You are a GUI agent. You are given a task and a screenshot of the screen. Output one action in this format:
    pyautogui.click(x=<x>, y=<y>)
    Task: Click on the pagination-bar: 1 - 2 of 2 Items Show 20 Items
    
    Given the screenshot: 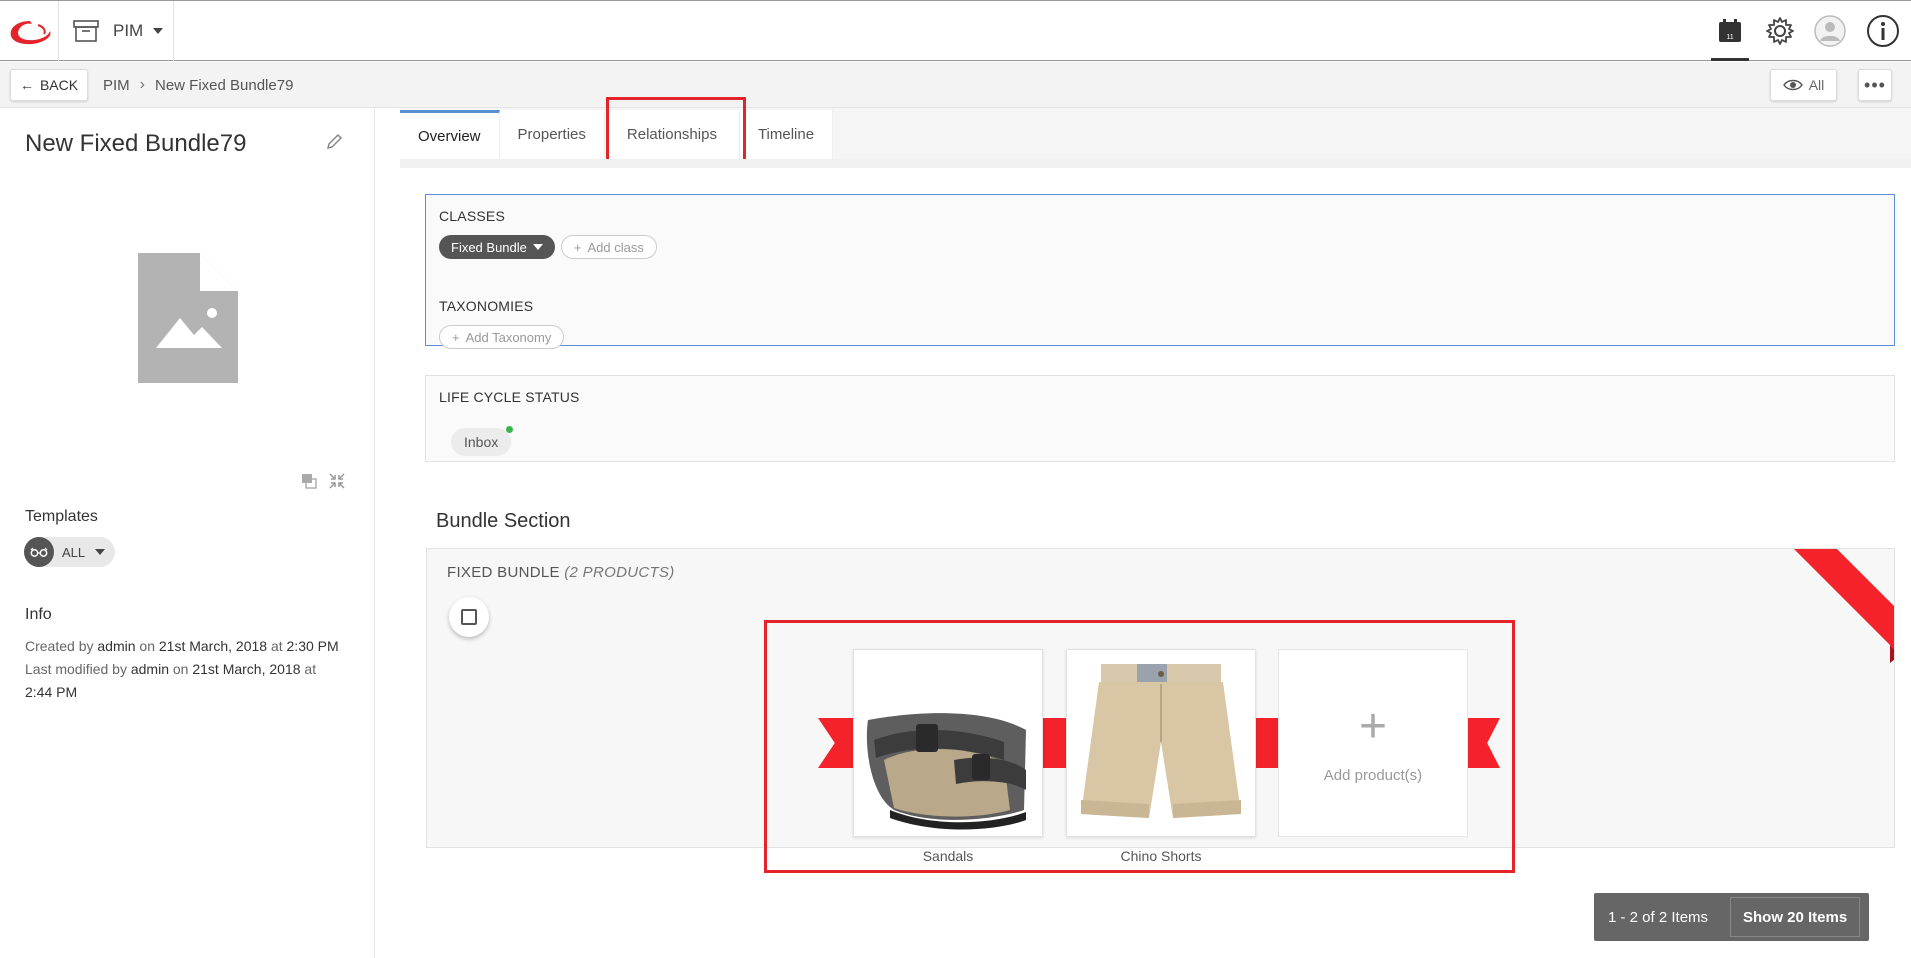 What is the action you would take?
    pyautogui.click(x=1731, y=917)
    